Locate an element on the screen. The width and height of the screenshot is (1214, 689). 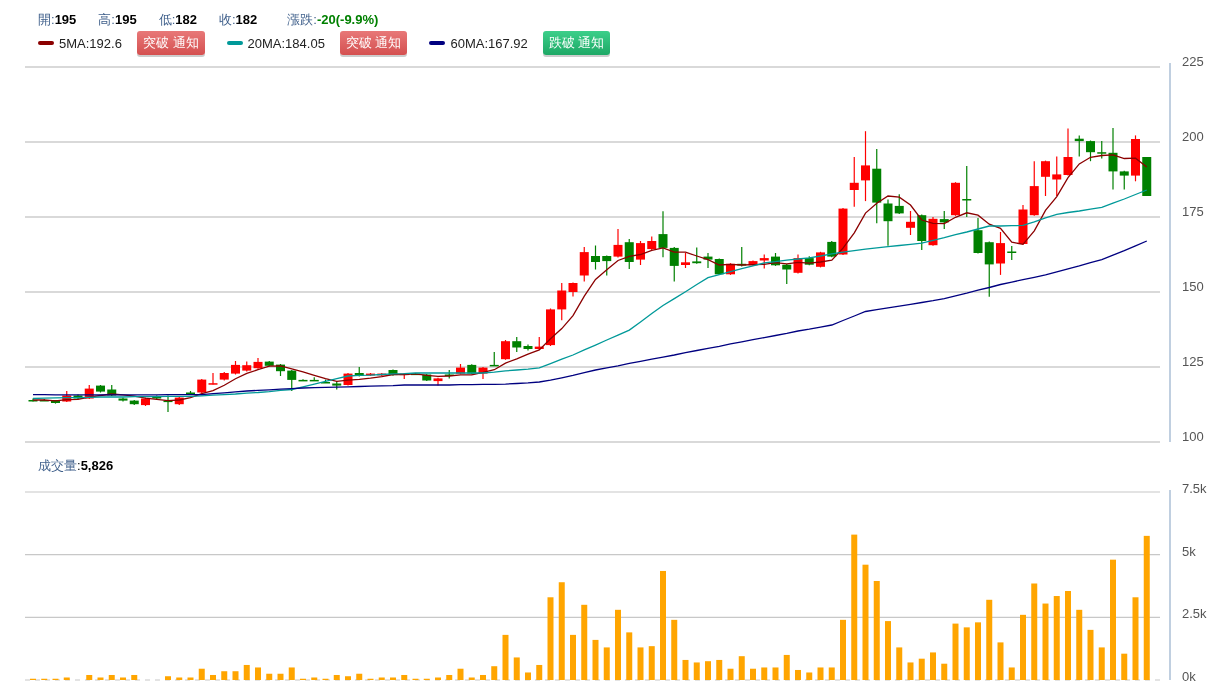
axis-tick-label: 175 is located at coordinates (1193, 211).